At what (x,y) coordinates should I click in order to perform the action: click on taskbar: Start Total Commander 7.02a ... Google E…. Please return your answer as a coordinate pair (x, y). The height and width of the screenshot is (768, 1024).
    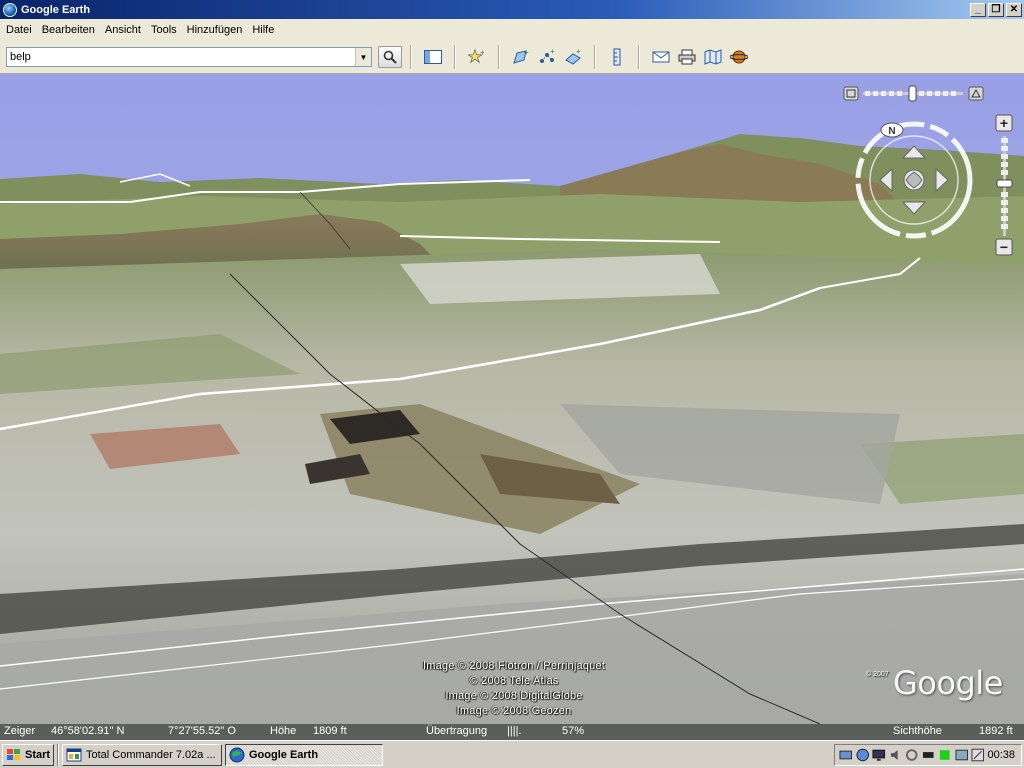
    Looking at the image, I should click on (512, 754).